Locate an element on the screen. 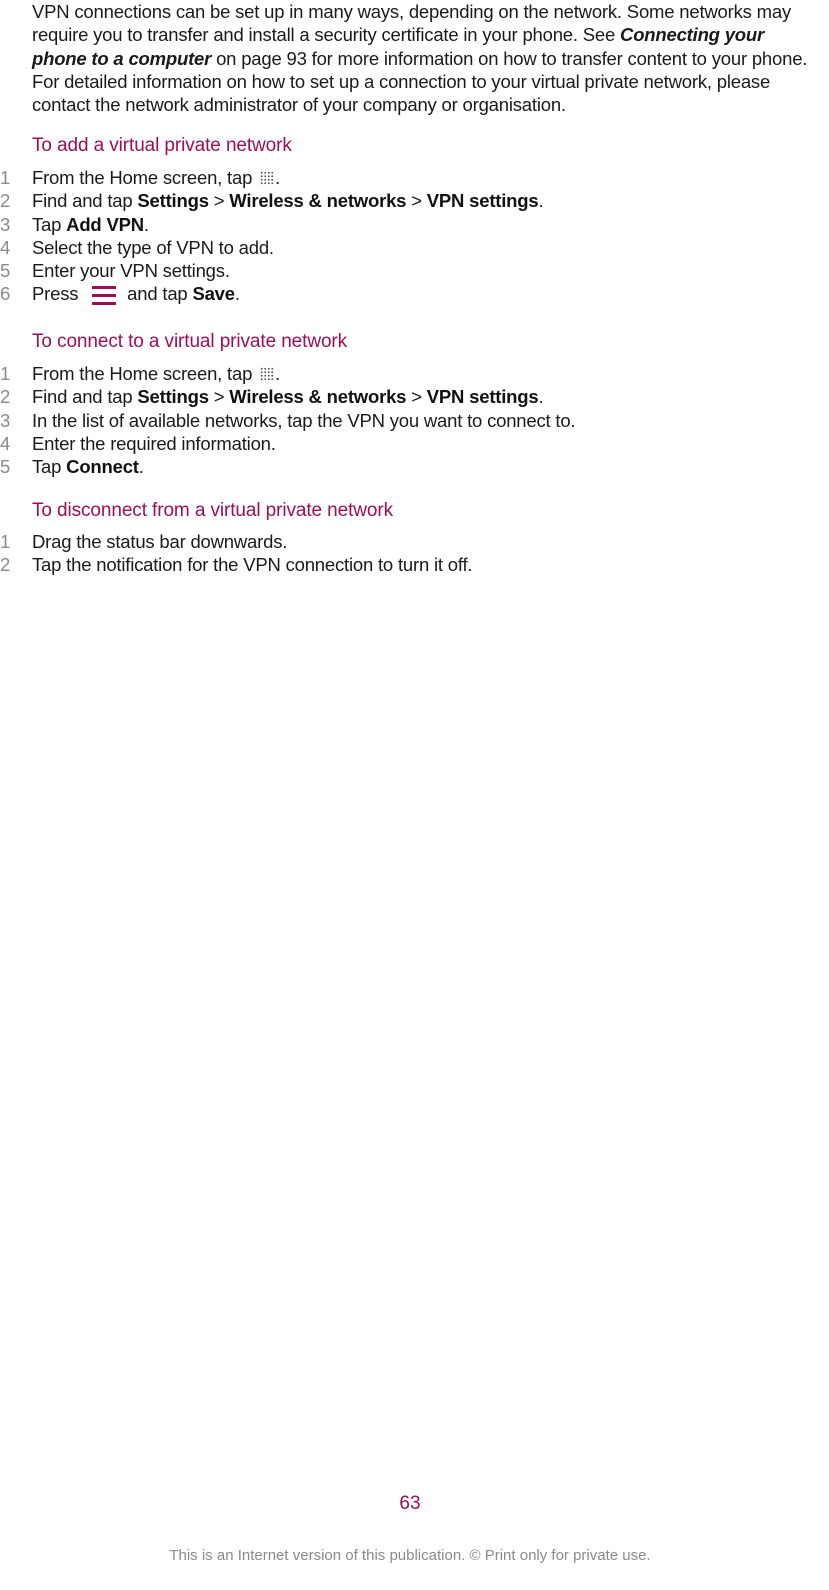  step: 5 Enter your VPN settings. is located at coordinates (115, 271).